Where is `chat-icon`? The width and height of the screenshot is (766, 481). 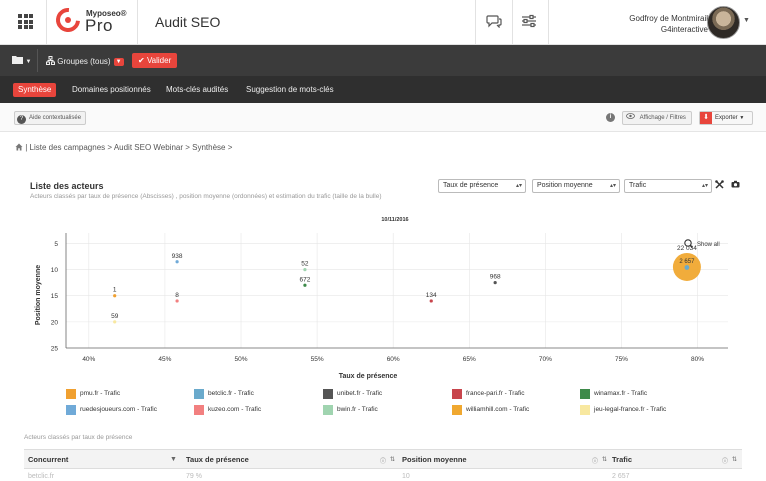 chat-icon is located at coordinates (494, 22).